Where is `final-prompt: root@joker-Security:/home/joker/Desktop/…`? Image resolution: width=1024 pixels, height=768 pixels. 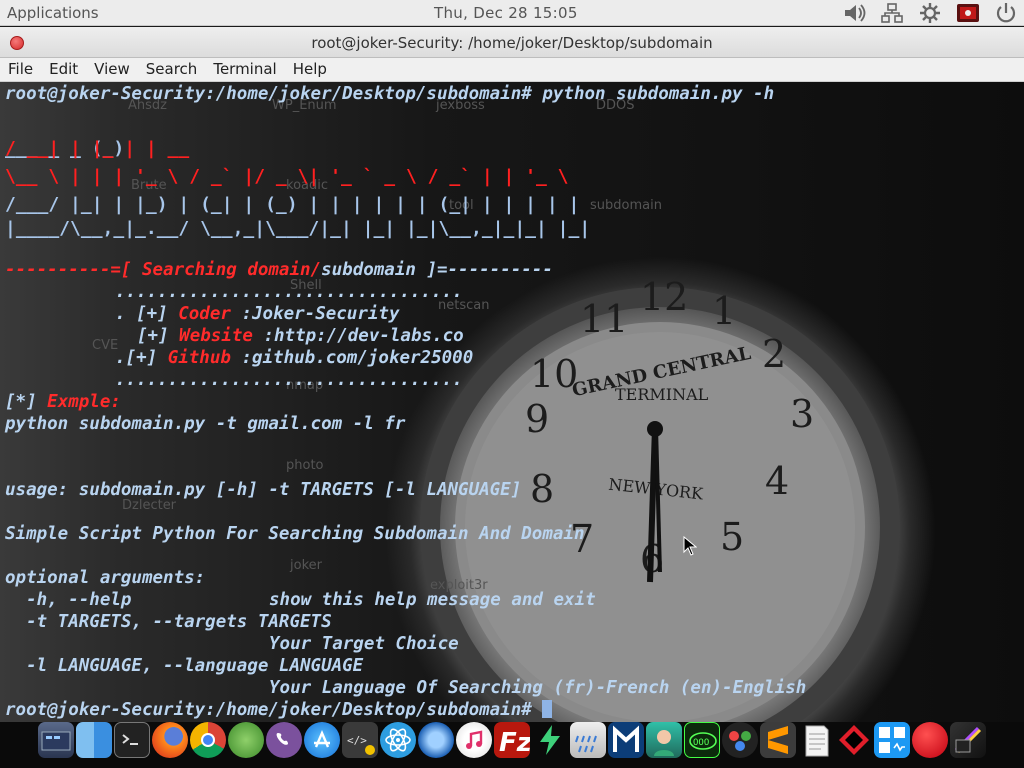
final-prompt: root@joker-Security:/home/joker/Desktop/… is located at coordinates (268, 710).